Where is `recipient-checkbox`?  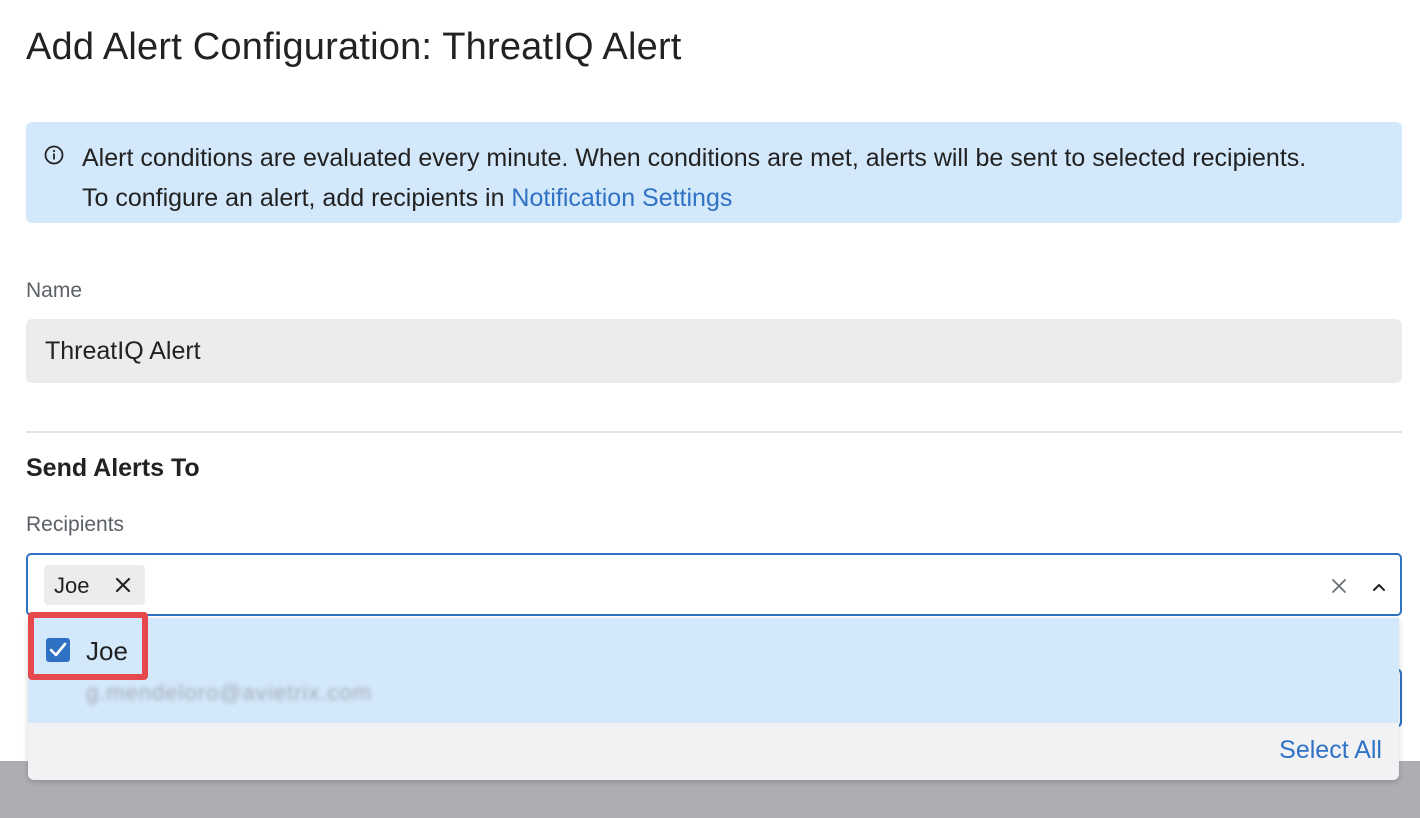
recipient-checkbox is located at coordinates (58, 650).